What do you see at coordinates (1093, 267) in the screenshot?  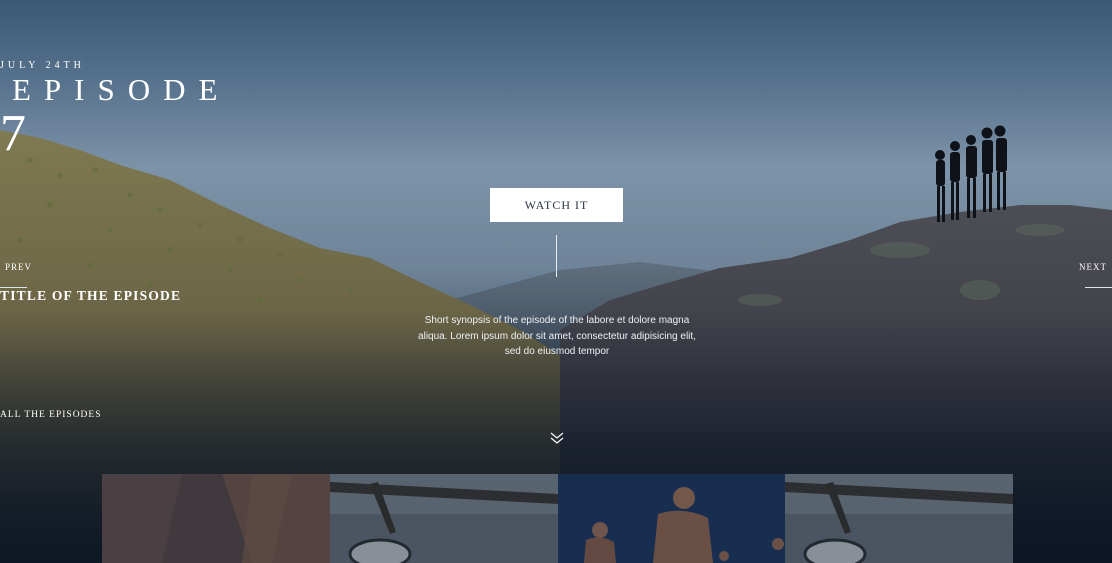 I see `next-button: NEXT` at bounding box center [1093, 267].